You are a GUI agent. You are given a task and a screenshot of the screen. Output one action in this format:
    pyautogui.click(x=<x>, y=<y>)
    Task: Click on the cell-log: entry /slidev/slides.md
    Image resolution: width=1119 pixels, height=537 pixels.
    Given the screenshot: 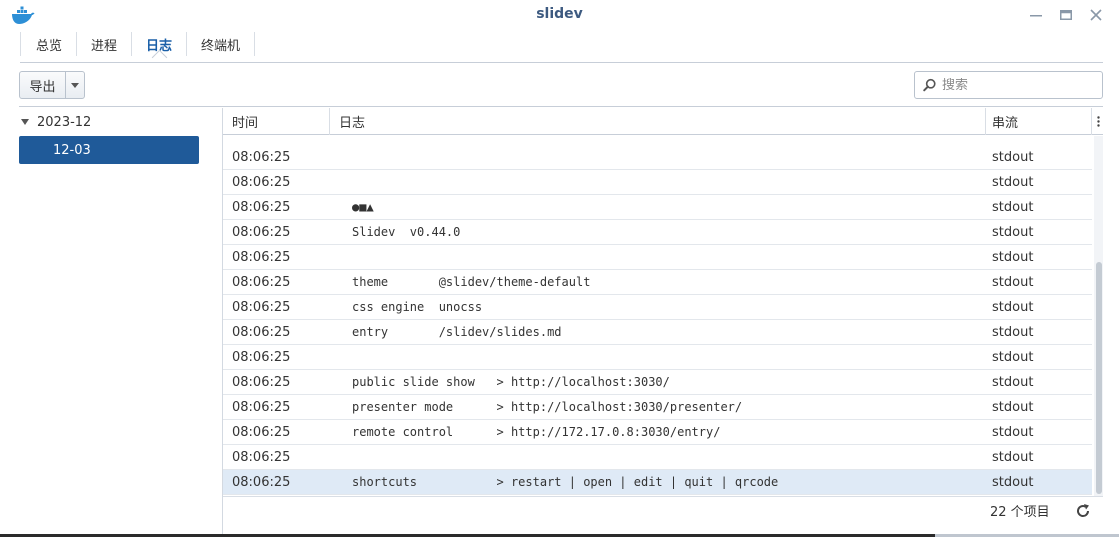 What is the action you would take?
    pyautogui.click(x=457, y=332)
    